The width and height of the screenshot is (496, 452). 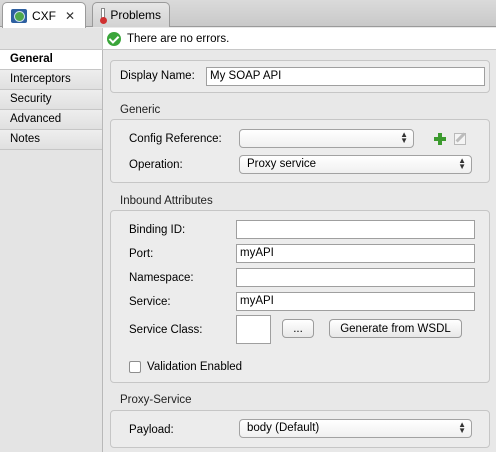 What do you see at coordinates (135, 367) in the screenshot?
I see `validation-enabled-checkbox` at bounding box center [135, 367].